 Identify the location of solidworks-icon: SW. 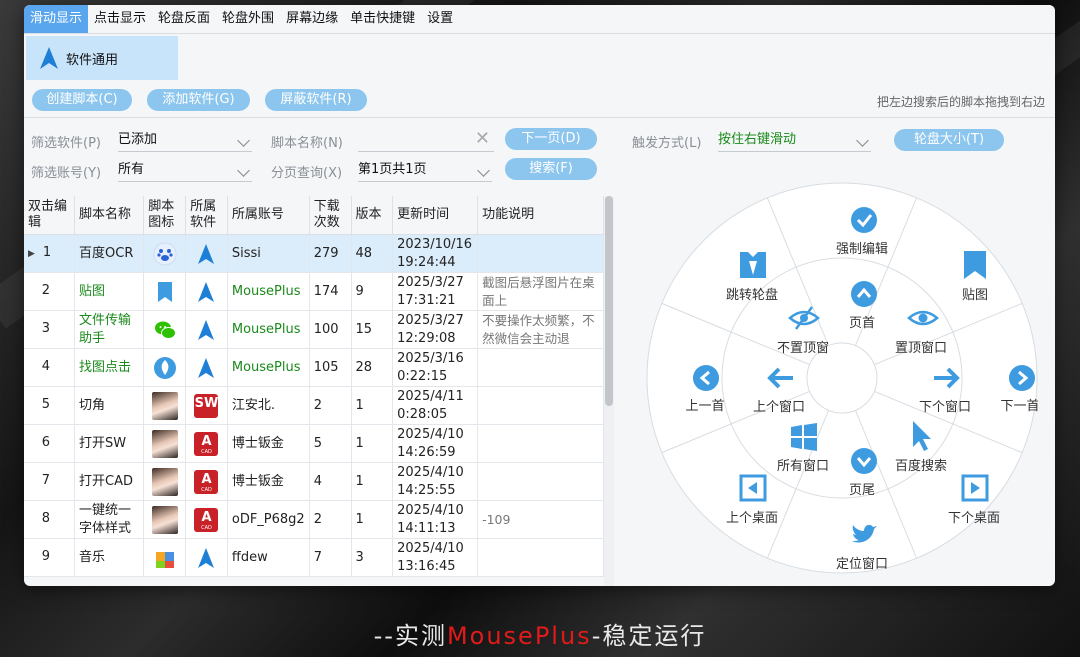
(206, 405).